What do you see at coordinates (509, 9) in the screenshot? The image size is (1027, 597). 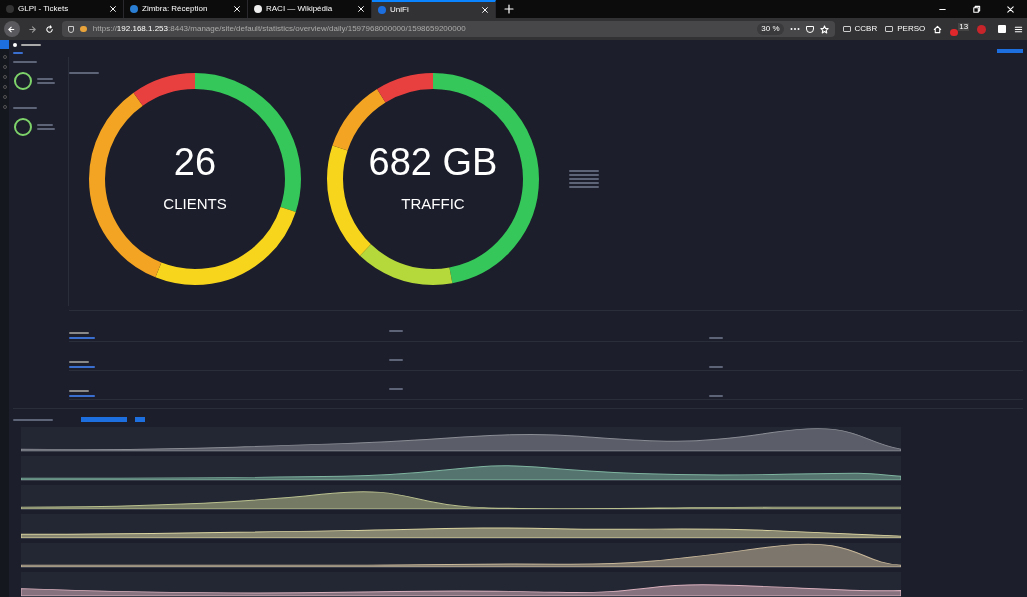 I see `new-tab-icon` at bounding box center [509, 9].